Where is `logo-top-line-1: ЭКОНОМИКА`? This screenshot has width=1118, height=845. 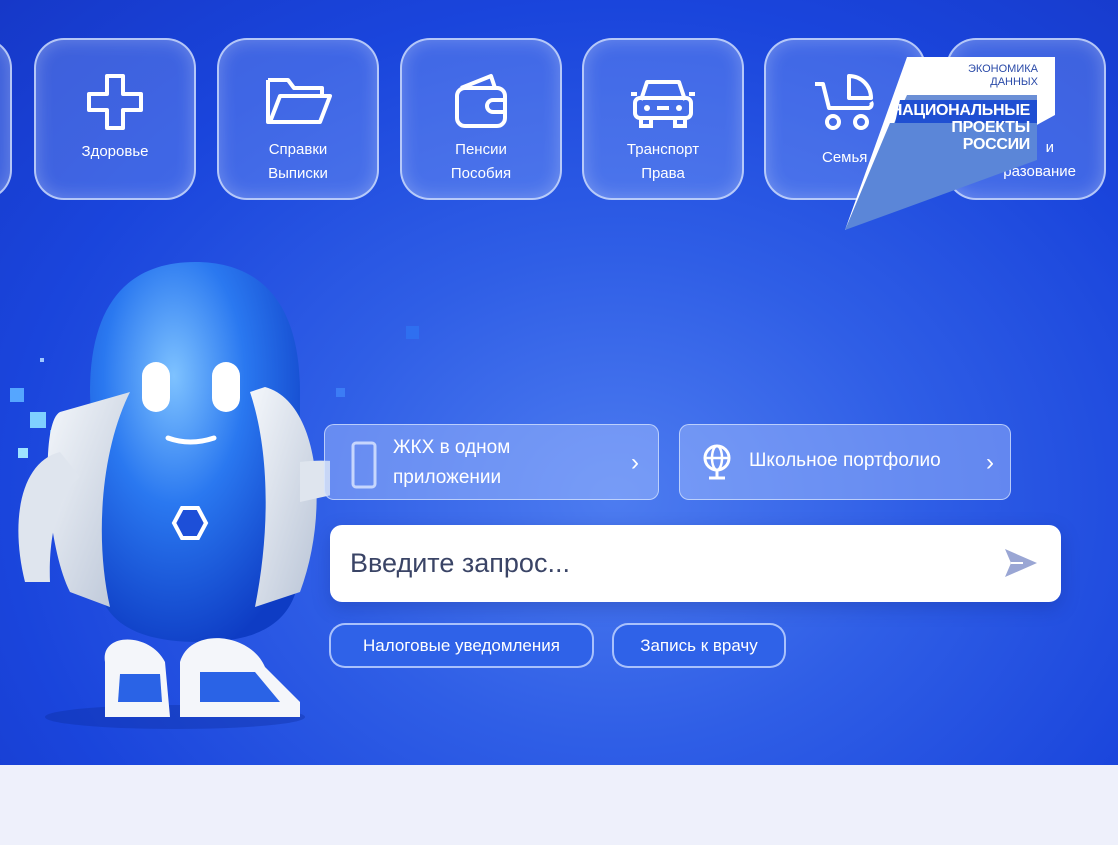
logo-top-line-1: ЭКОНОМИКА is located at coordinates (1002, 69).